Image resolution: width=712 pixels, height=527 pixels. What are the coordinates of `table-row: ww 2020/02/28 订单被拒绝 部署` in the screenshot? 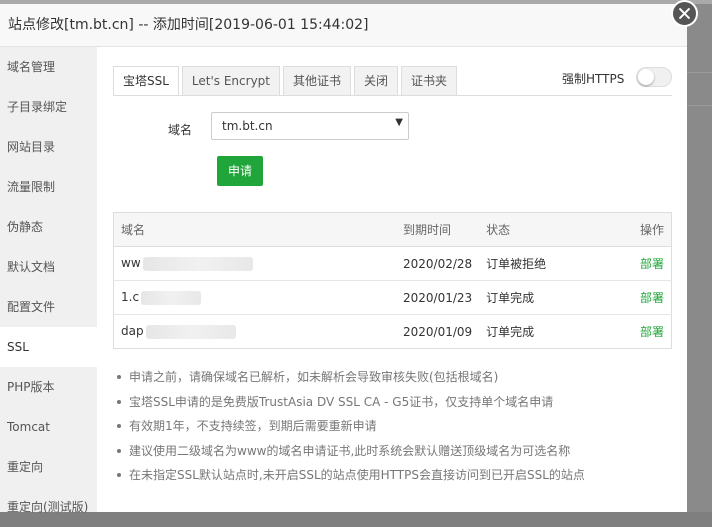 It's located at (392, 263).